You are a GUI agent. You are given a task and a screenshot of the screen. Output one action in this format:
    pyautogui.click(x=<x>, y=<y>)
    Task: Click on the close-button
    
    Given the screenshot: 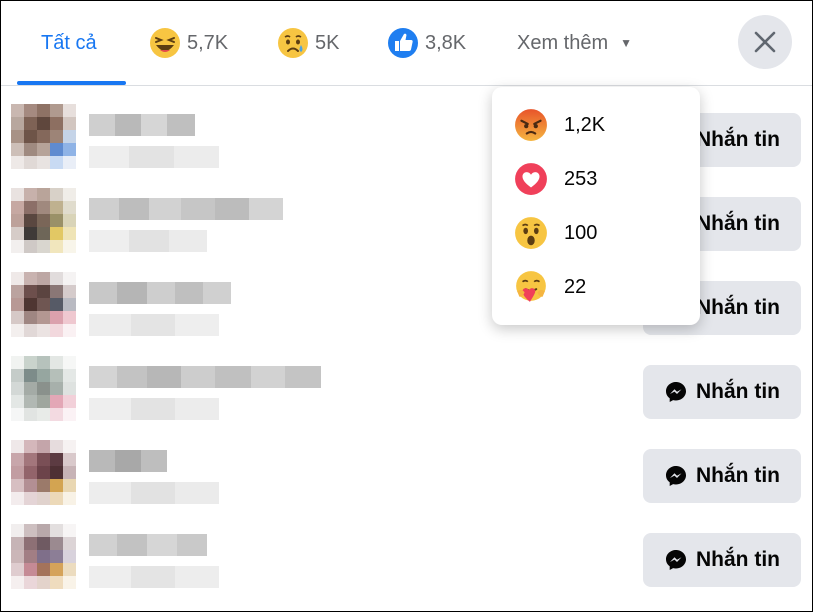 What is the action you would take?
    pyautogui.click(x=765, y=42)
    